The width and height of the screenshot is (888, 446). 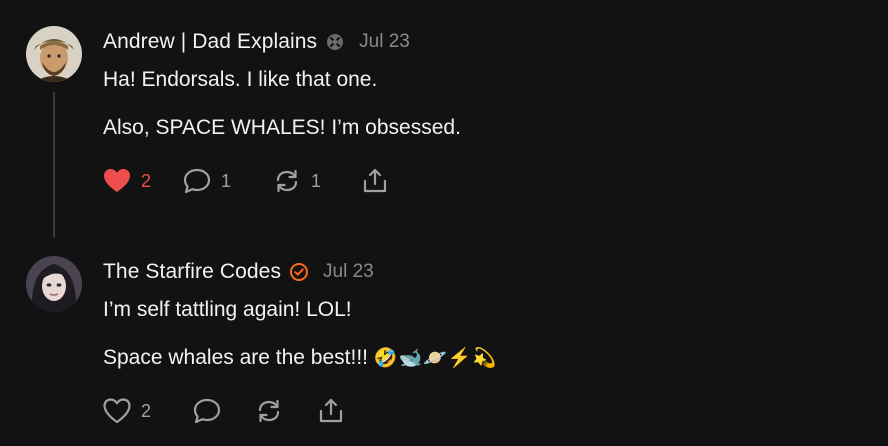 I want to click on author-name: Andrew | Dad Explains, so click(x=210, y=42).